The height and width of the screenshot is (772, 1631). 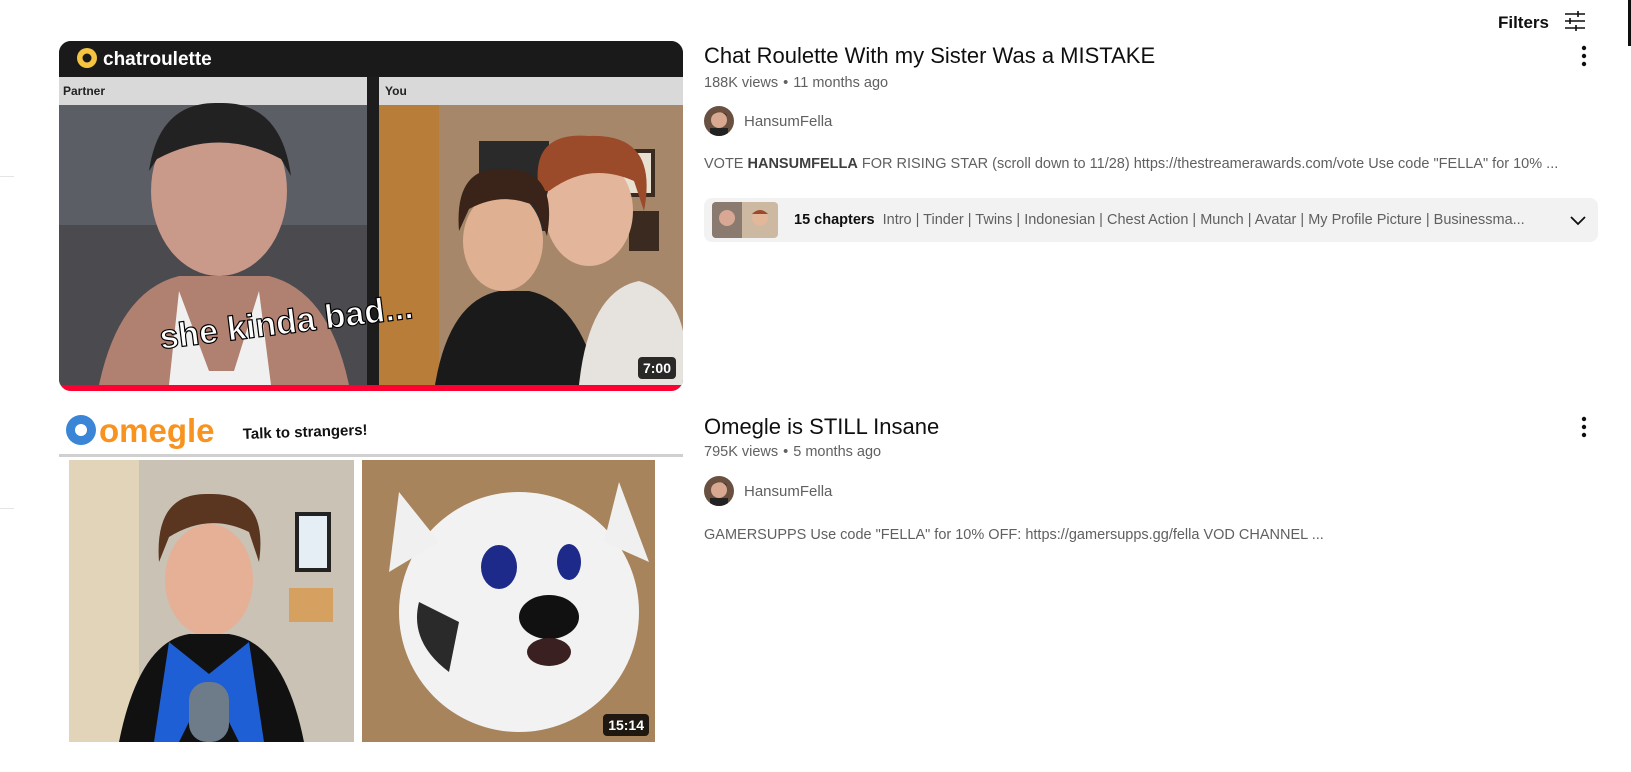 What do you see at coordinates (1149, 427) in the screenshot?
I see `video-title: Omegle is STILL Insane` at bounding box center [1149, 427].